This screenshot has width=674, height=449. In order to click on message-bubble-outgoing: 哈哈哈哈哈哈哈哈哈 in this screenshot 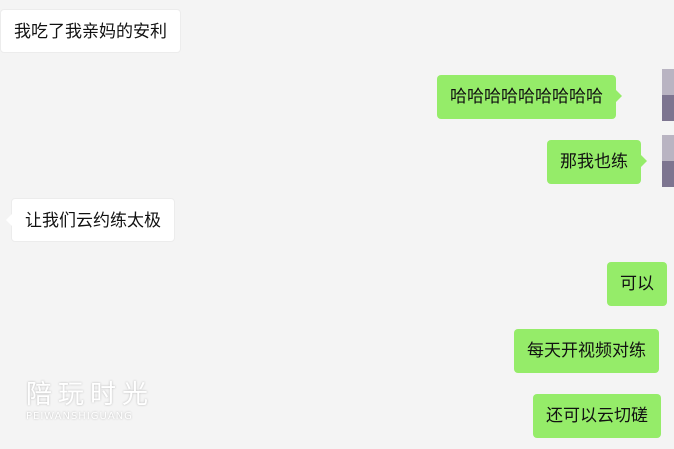, I will do `click(529, 97)`.